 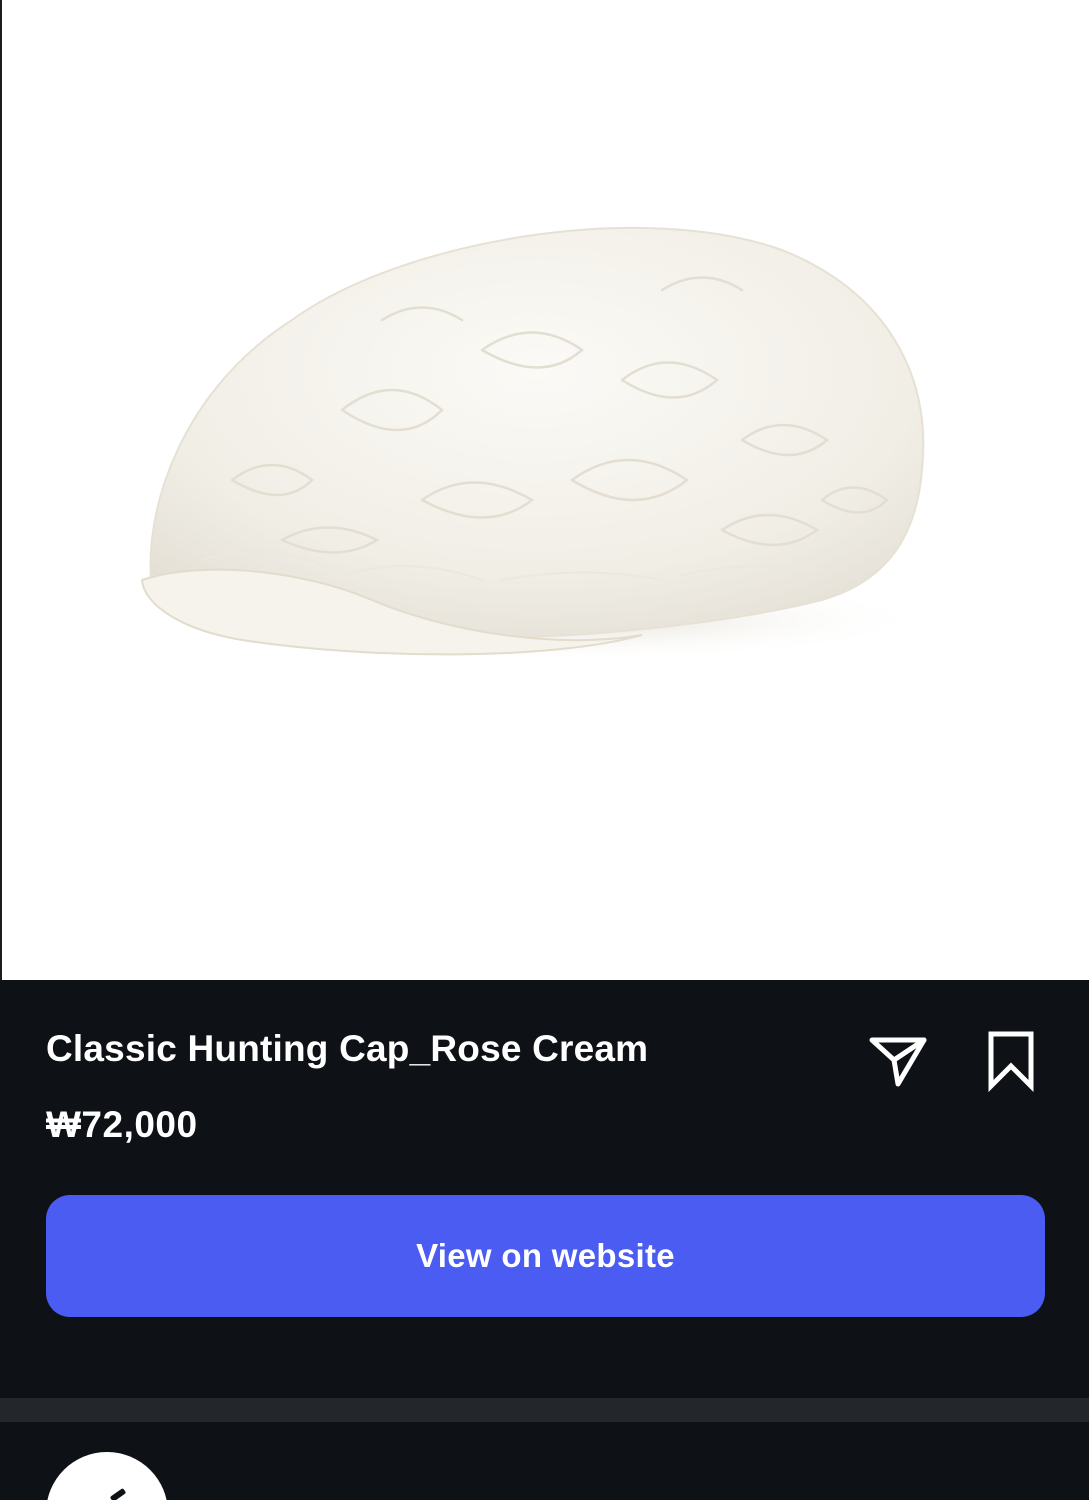 I want to click on avatar, so click(x=107, y=1476).